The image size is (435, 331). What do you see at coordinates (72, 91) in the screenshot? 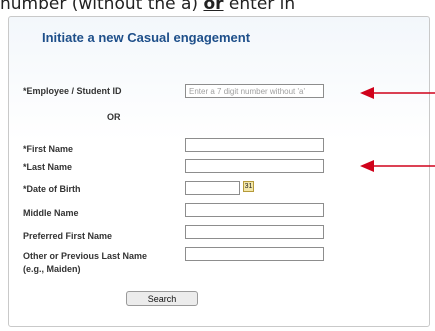
I see `employee-id-label: *Employee / Student ID` at bounding box center [72, 91].